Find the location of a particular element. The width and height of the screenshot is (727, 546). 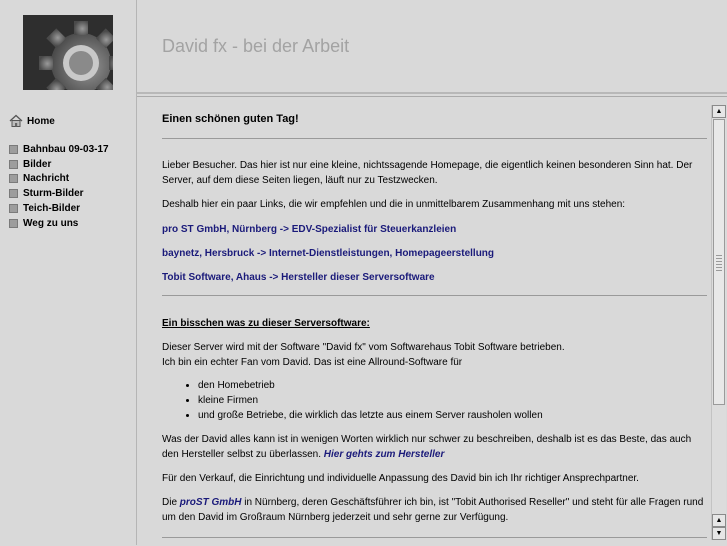

grip-icon is located at coordinates (719, 263).